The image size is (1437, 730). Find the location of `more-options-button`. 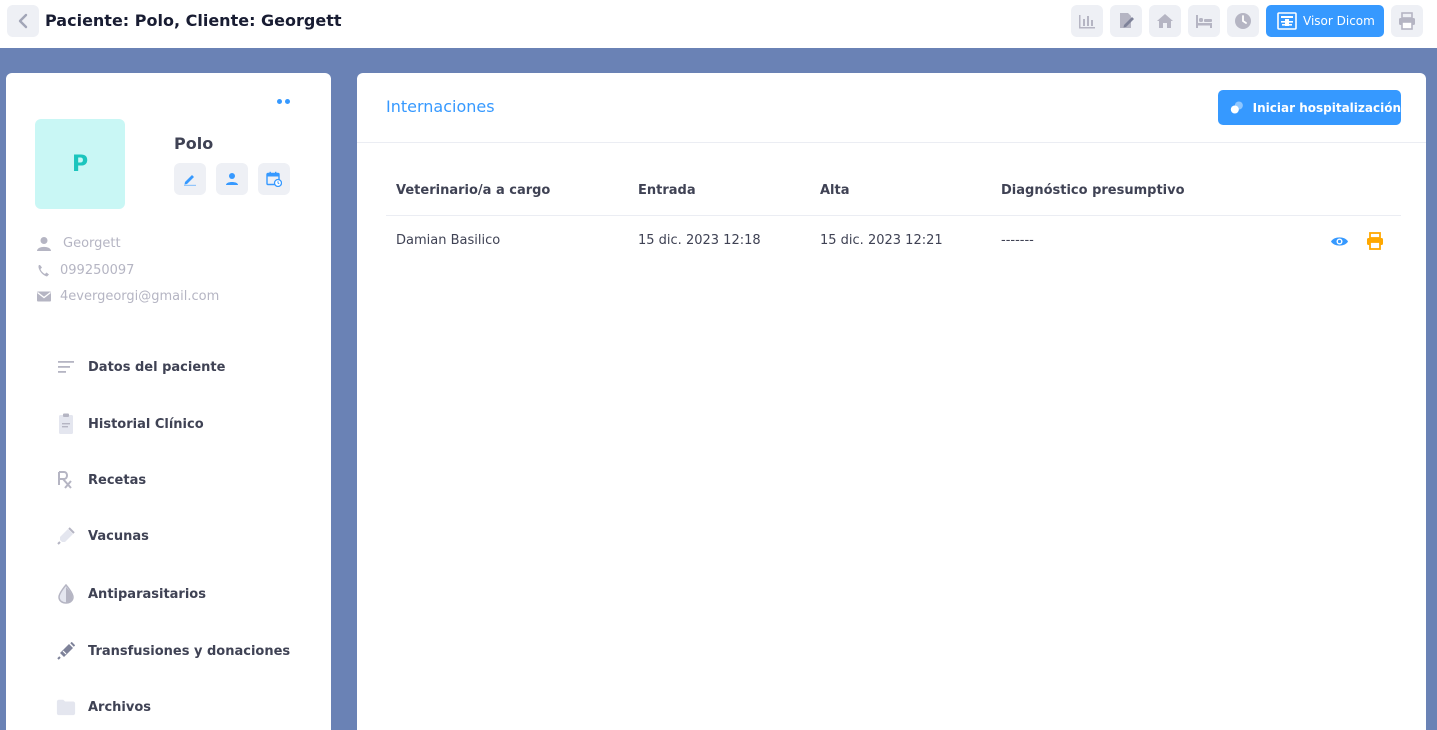

more-options-button is located at coordinates (283, 101).